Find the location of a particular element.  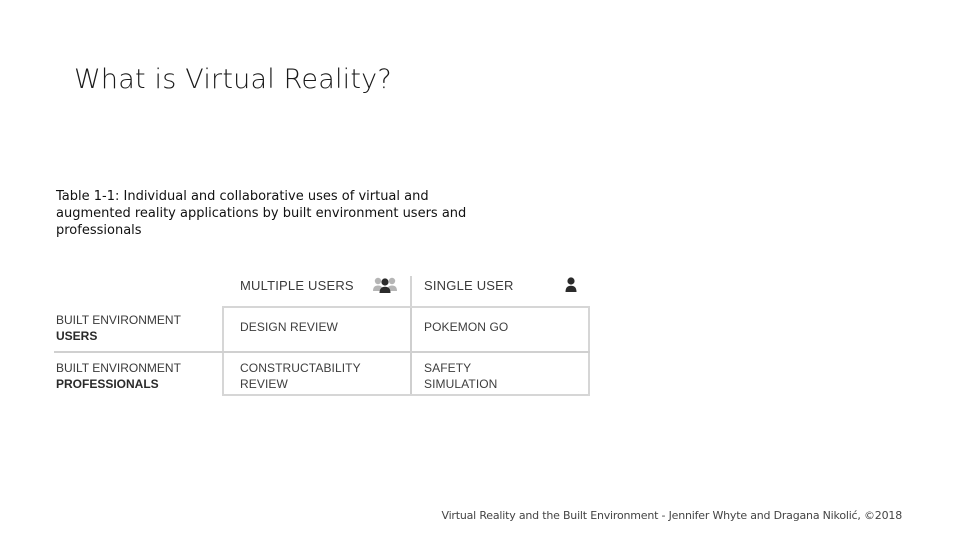

table-cell-design-review: DESIGN REVIEW is located at coordinates (289, 327).